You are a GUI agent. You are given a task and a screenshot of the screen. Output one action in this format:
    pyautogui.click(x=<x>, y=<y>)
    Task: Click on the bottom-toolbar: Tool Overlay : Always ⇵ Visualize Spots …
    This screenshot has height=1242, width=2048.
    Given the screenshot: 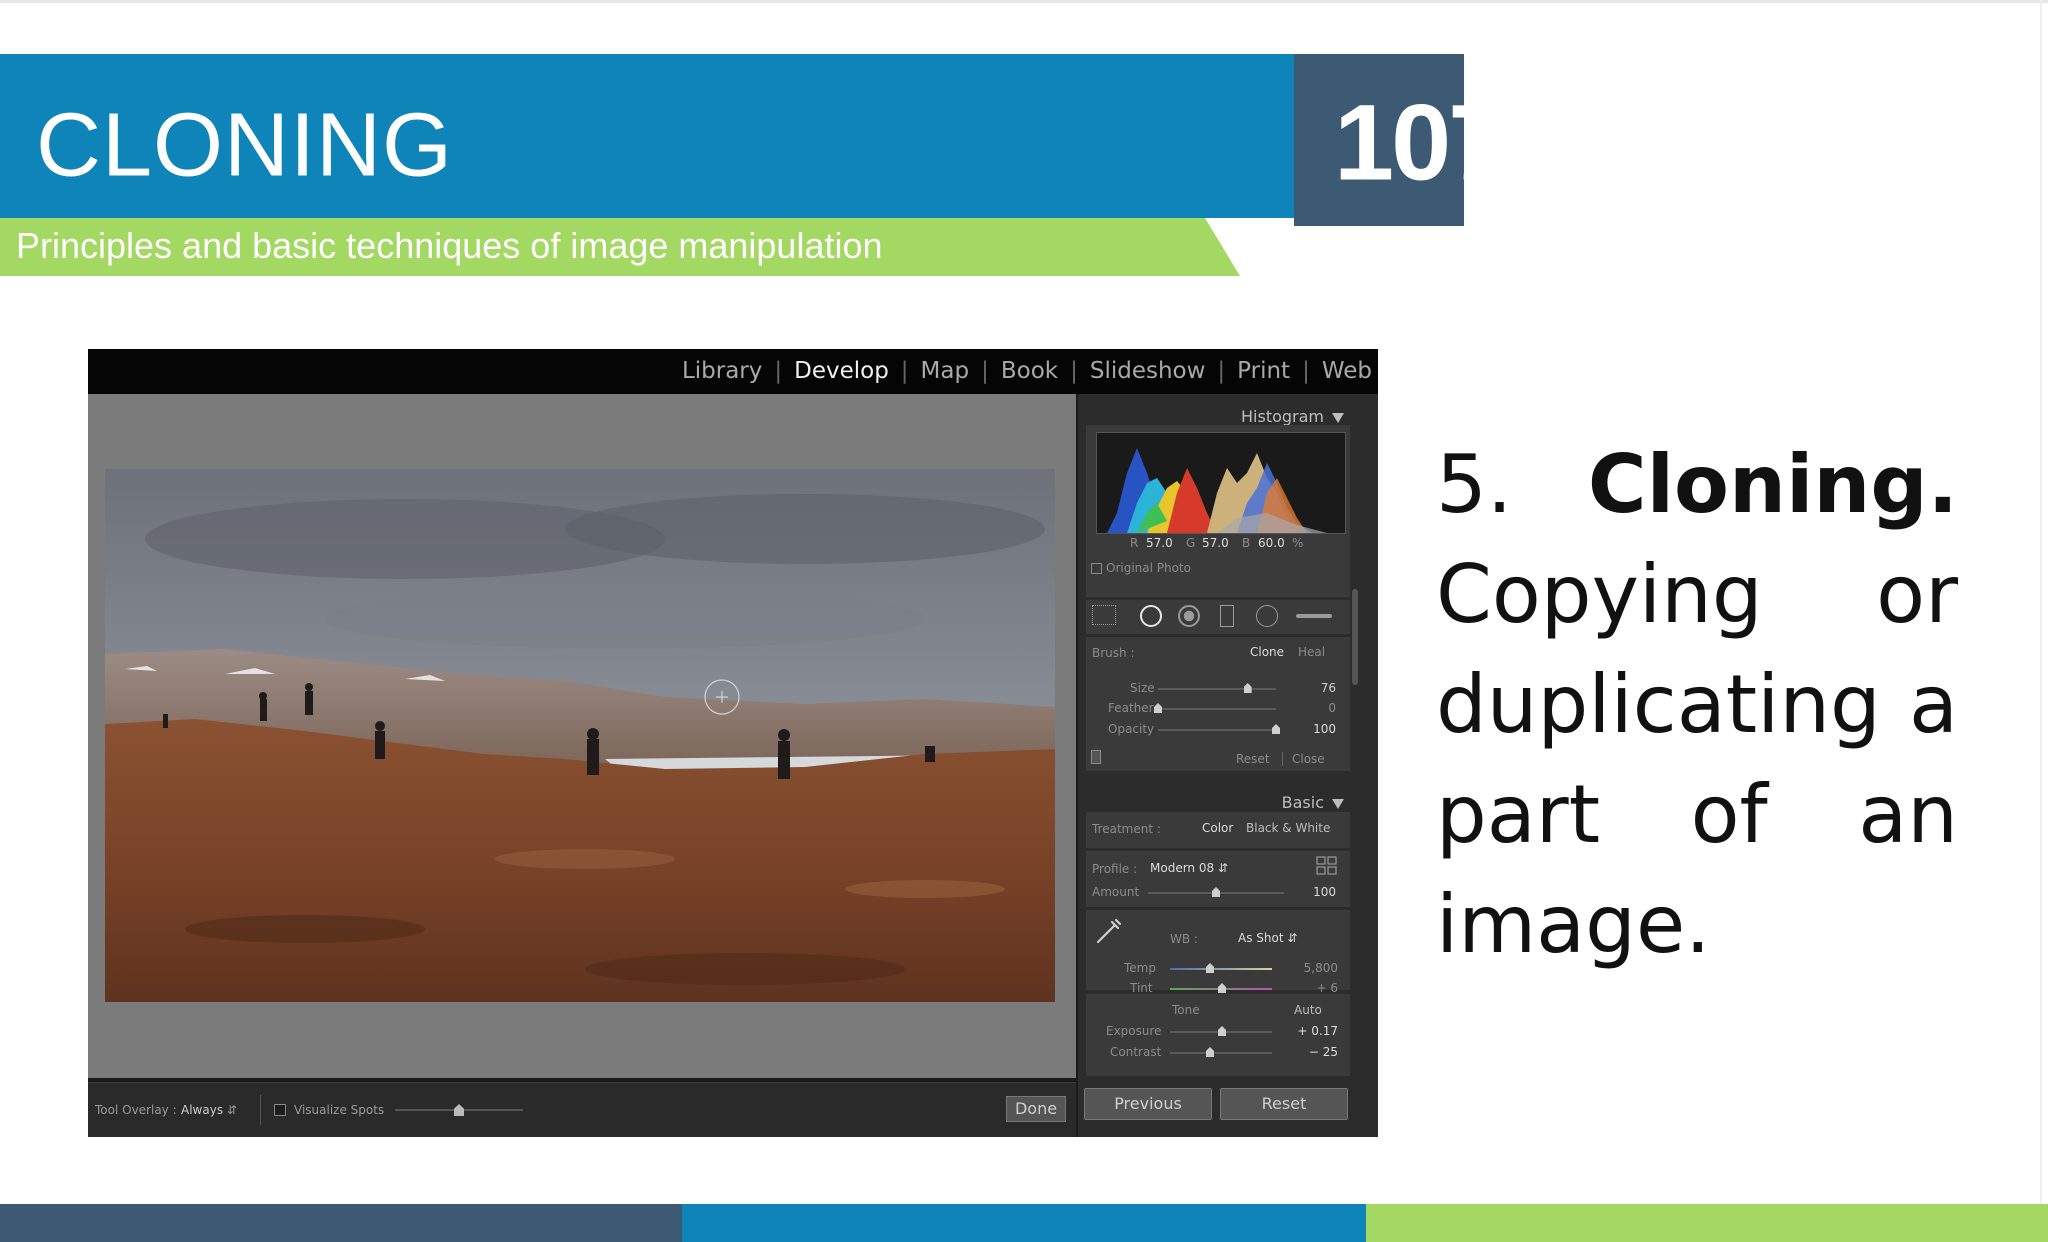 What is the action you would take?
    pyautogui.click(x=582, y=1109)
    